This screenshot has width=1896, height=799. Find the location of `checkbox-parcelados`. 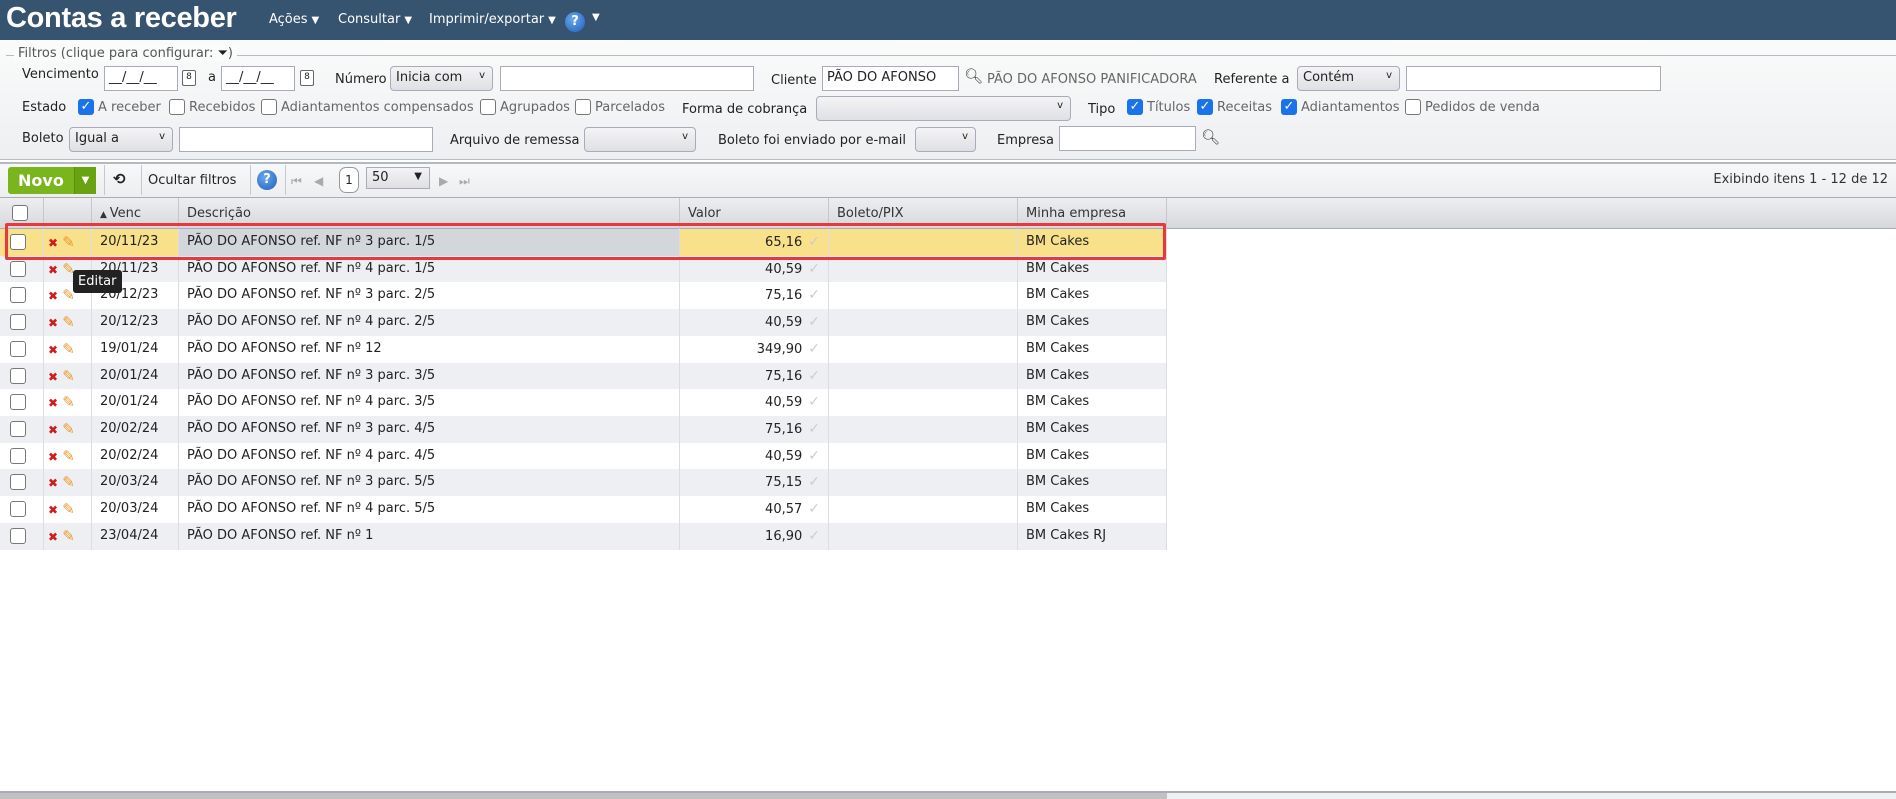

checkbox-parcelados is located at coordinates (583, 107).